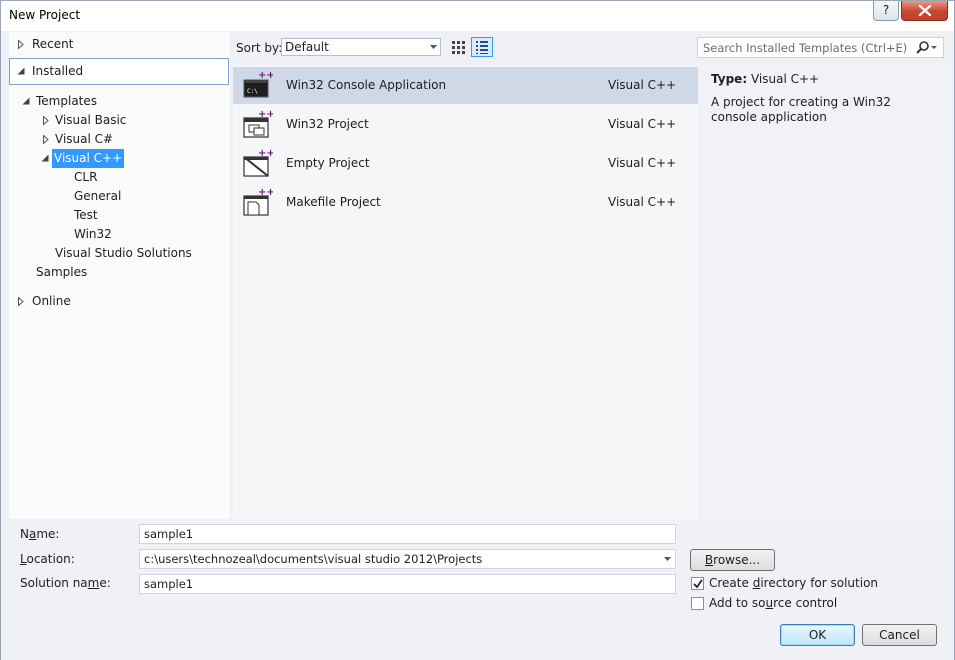 Image resolution: width=955 pixels, height=660 pixels. What do you see at coordinates (258, 84) in the screenshot?
I see `console-app-icon: C:\ ++` at bounding box center [258, 84].